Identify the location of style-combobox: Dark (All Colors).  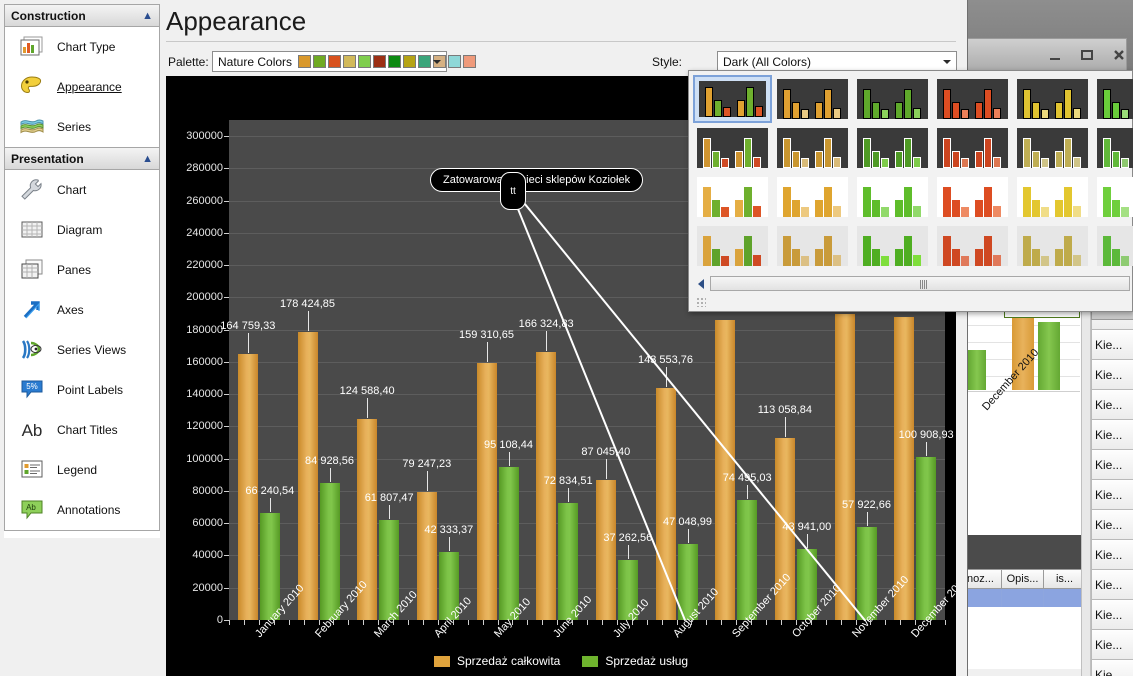
(837, 61).